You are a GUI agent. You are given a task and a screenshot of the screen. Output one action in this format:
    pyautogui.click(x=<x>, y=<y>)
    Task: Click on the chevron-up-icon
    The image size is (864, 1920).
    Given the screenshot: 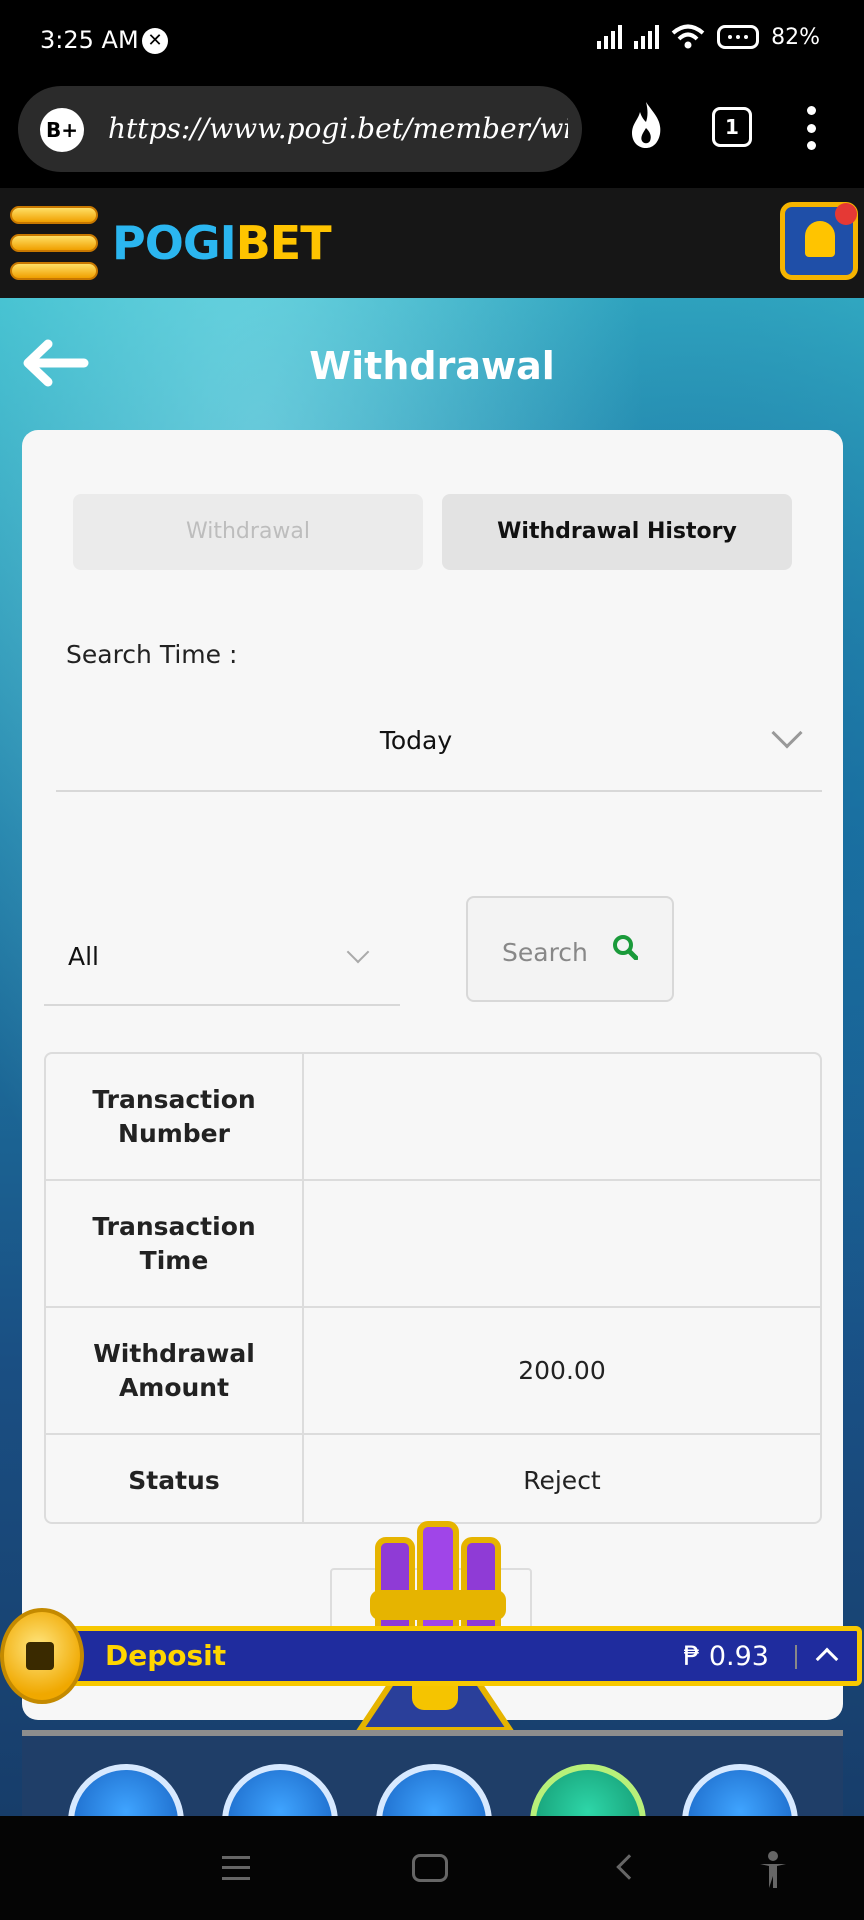 What is the action you would take?
    pyautogui.click(x=827, y=1659)
    